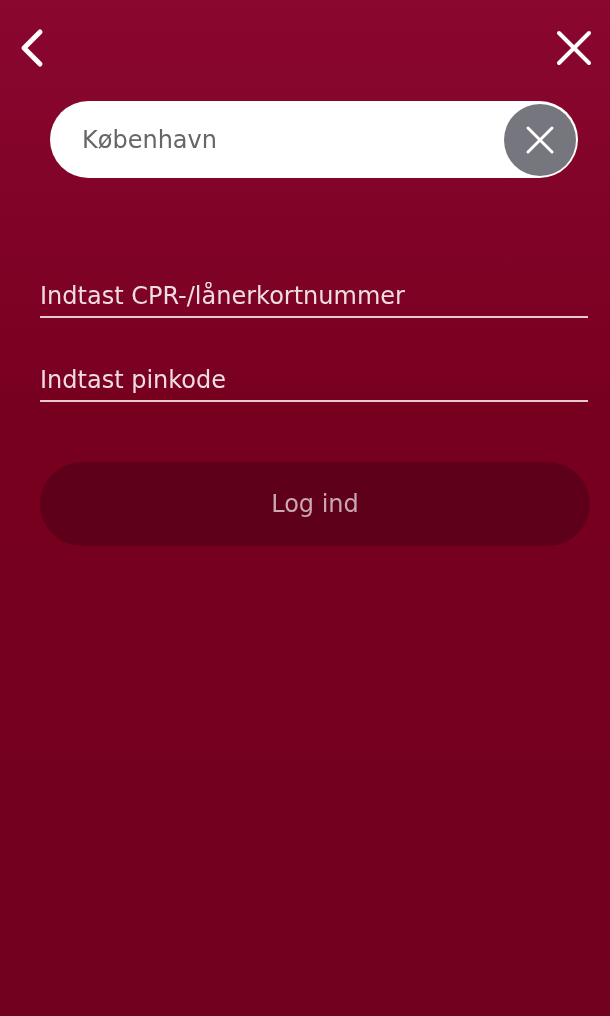 This screenshot has width=610, height=1016. I want to click on search-field: København, so click(292, 139).